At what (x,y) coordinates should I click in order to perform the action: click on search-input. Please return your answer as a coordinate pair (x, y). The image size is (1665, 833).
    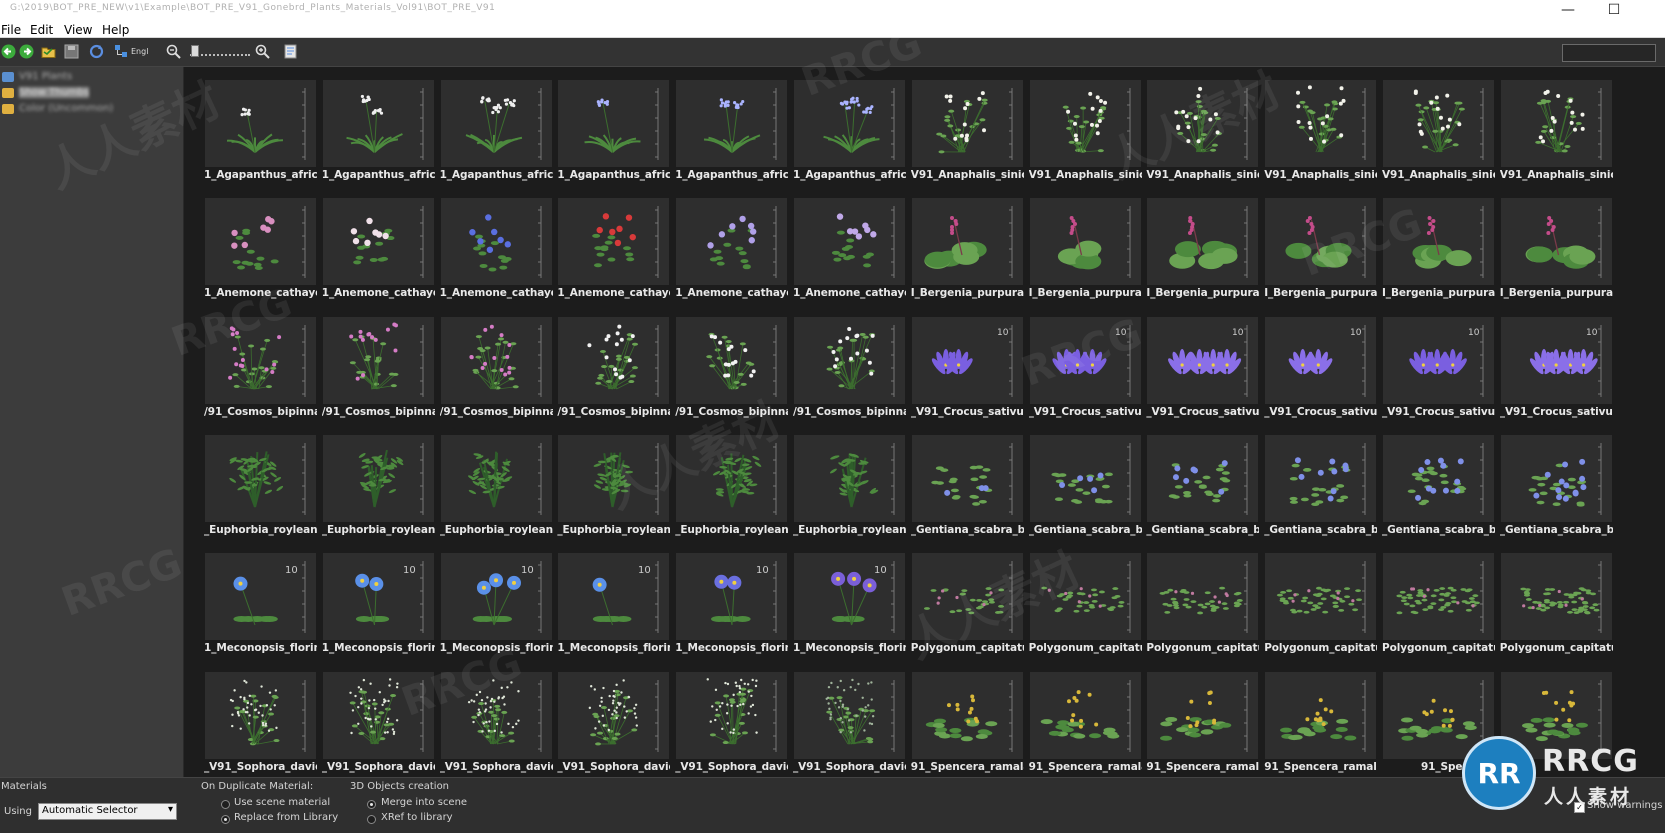
    Looking at the image, I should click on (1609, 53).